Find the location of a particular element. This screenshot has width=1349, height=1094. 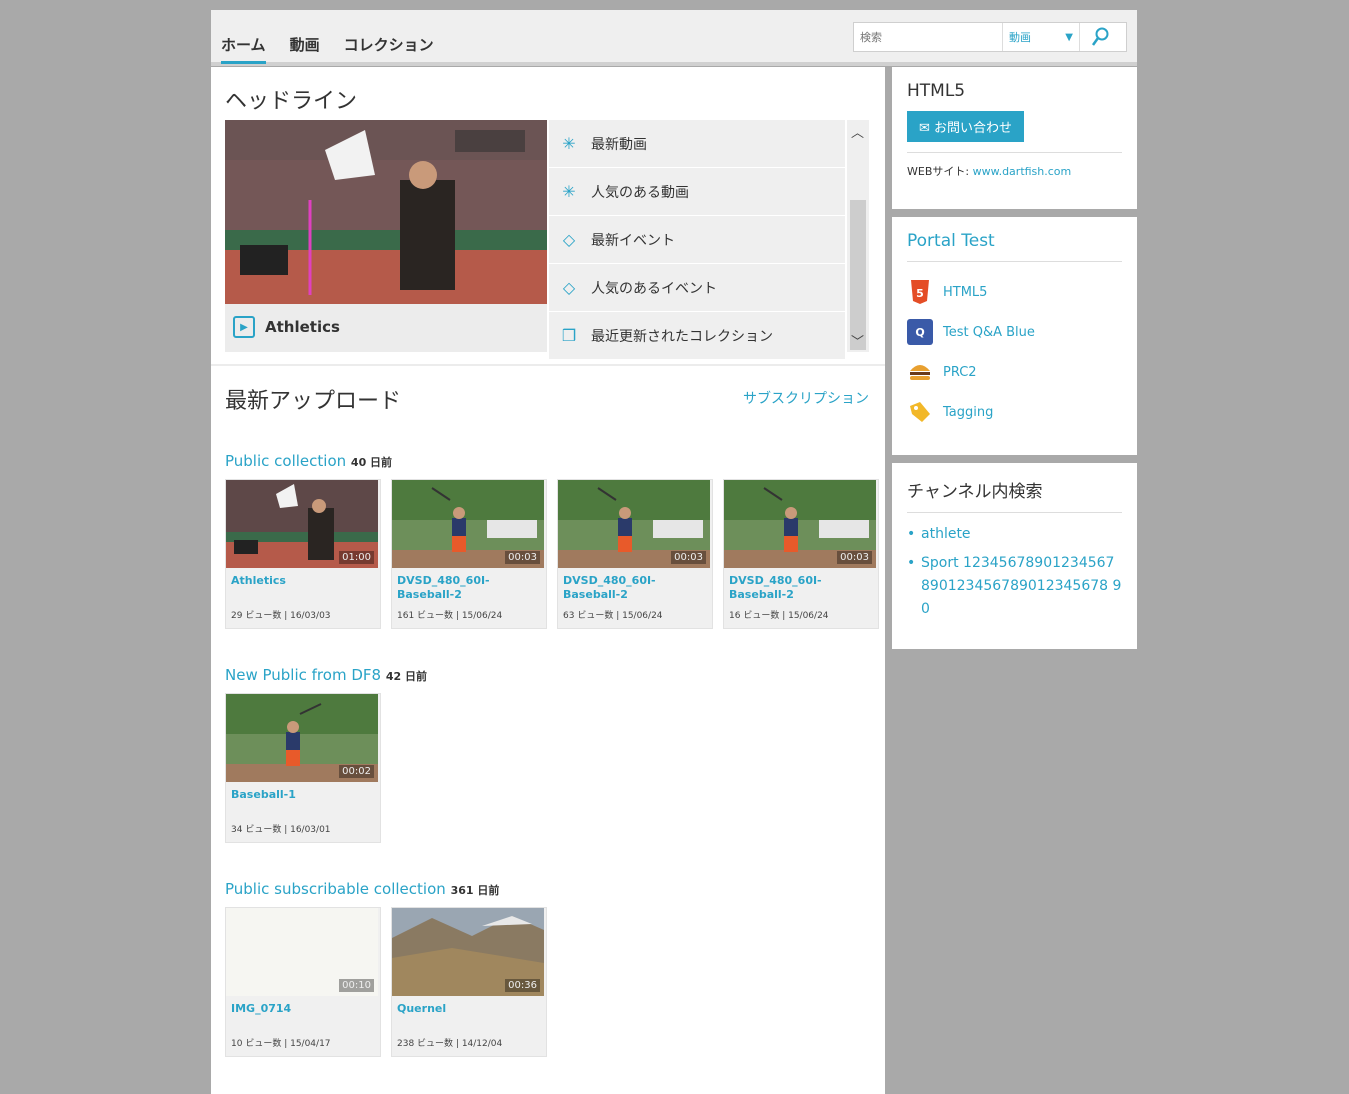

collection-title: Public subscribable collection 361 日前 is located at coordinates (362, 889).